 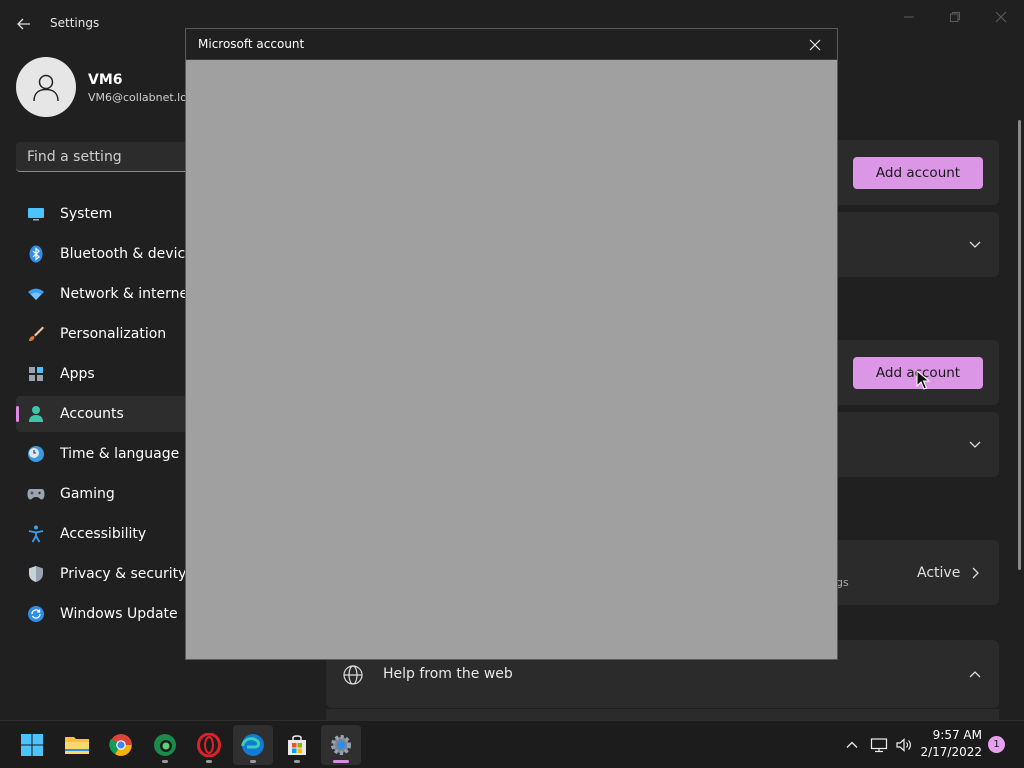 I want to click on clock-time: 9:57 AM, so click(x=952, y=735).